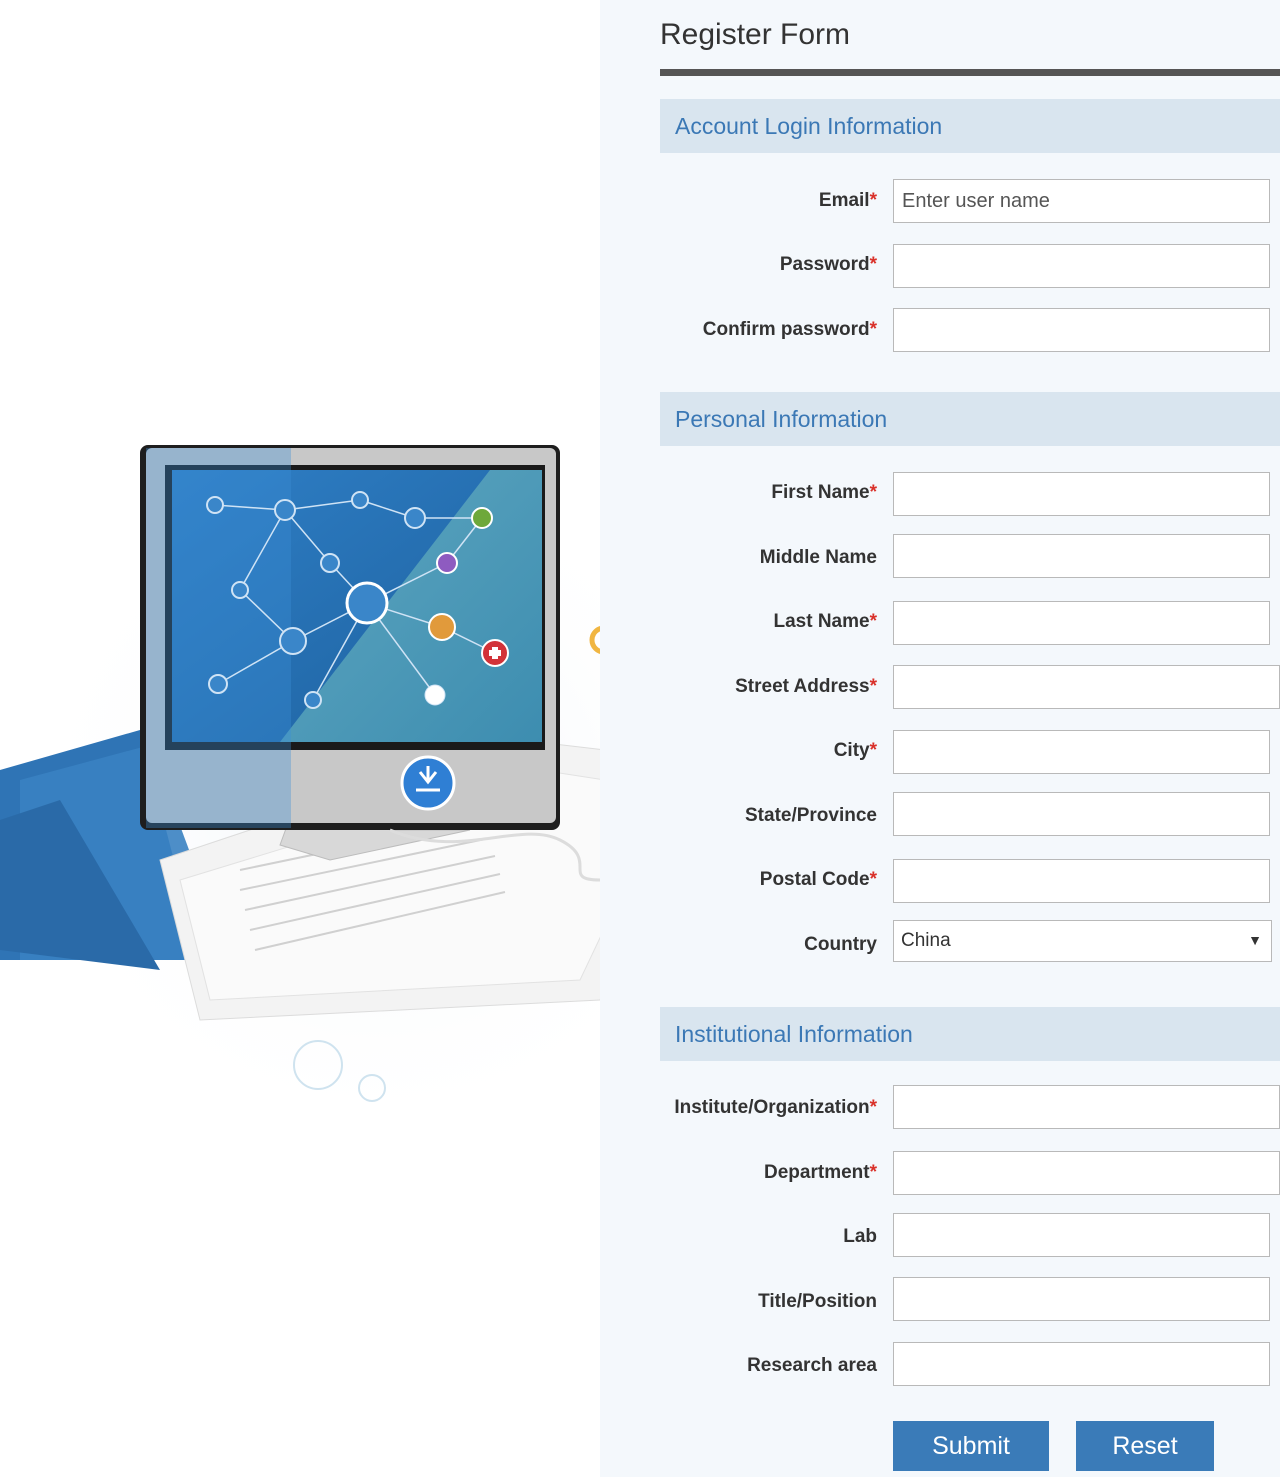 This screenshot has height=1482, width=1280. I want to click on institute-label: Institute/Organization*, so click(775, 1107).